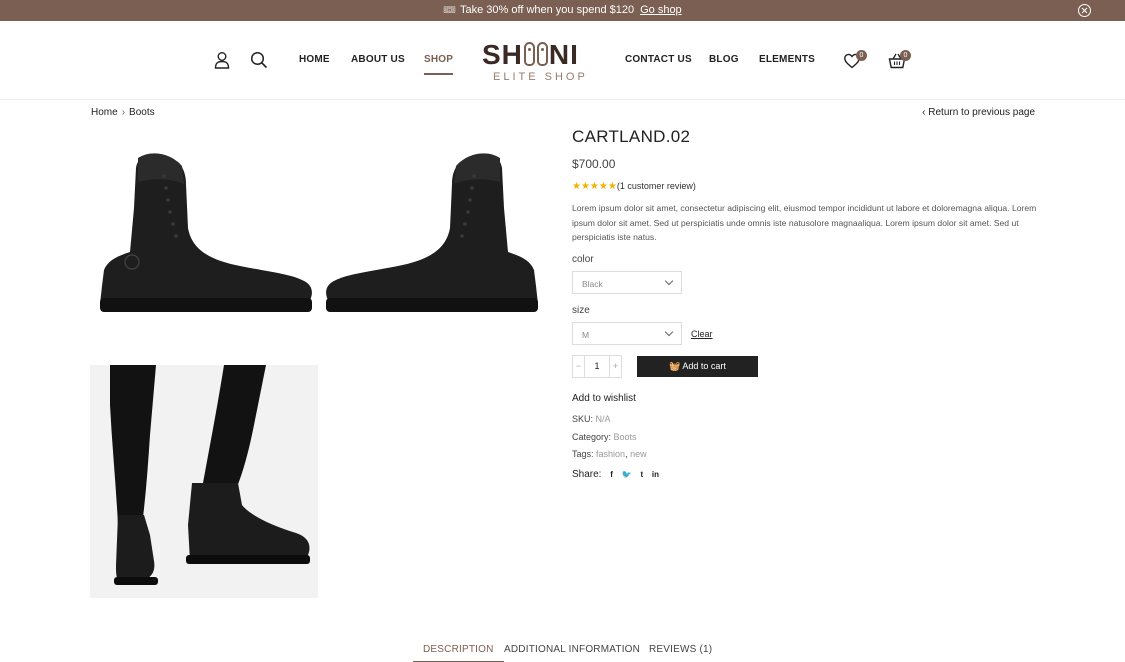 The image size is (1125, 662). I want to click on category-link: Boots, so click(625, 437).